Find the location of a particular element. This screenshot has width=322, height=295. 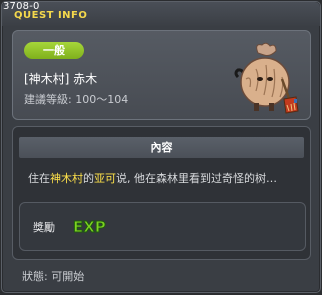

exp-icon-text: EXP is located at coordinates (89, 227).